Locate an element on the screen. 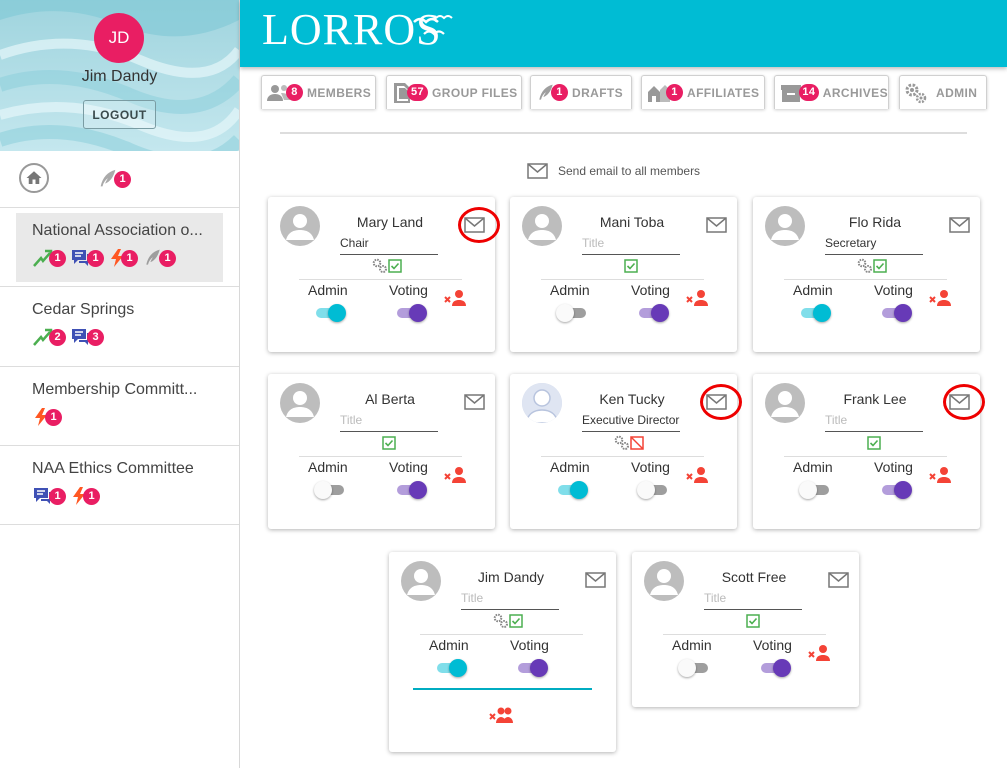 This screenshot has width=1007, height=768. remove-group-button is located at coordinates (502, 717).